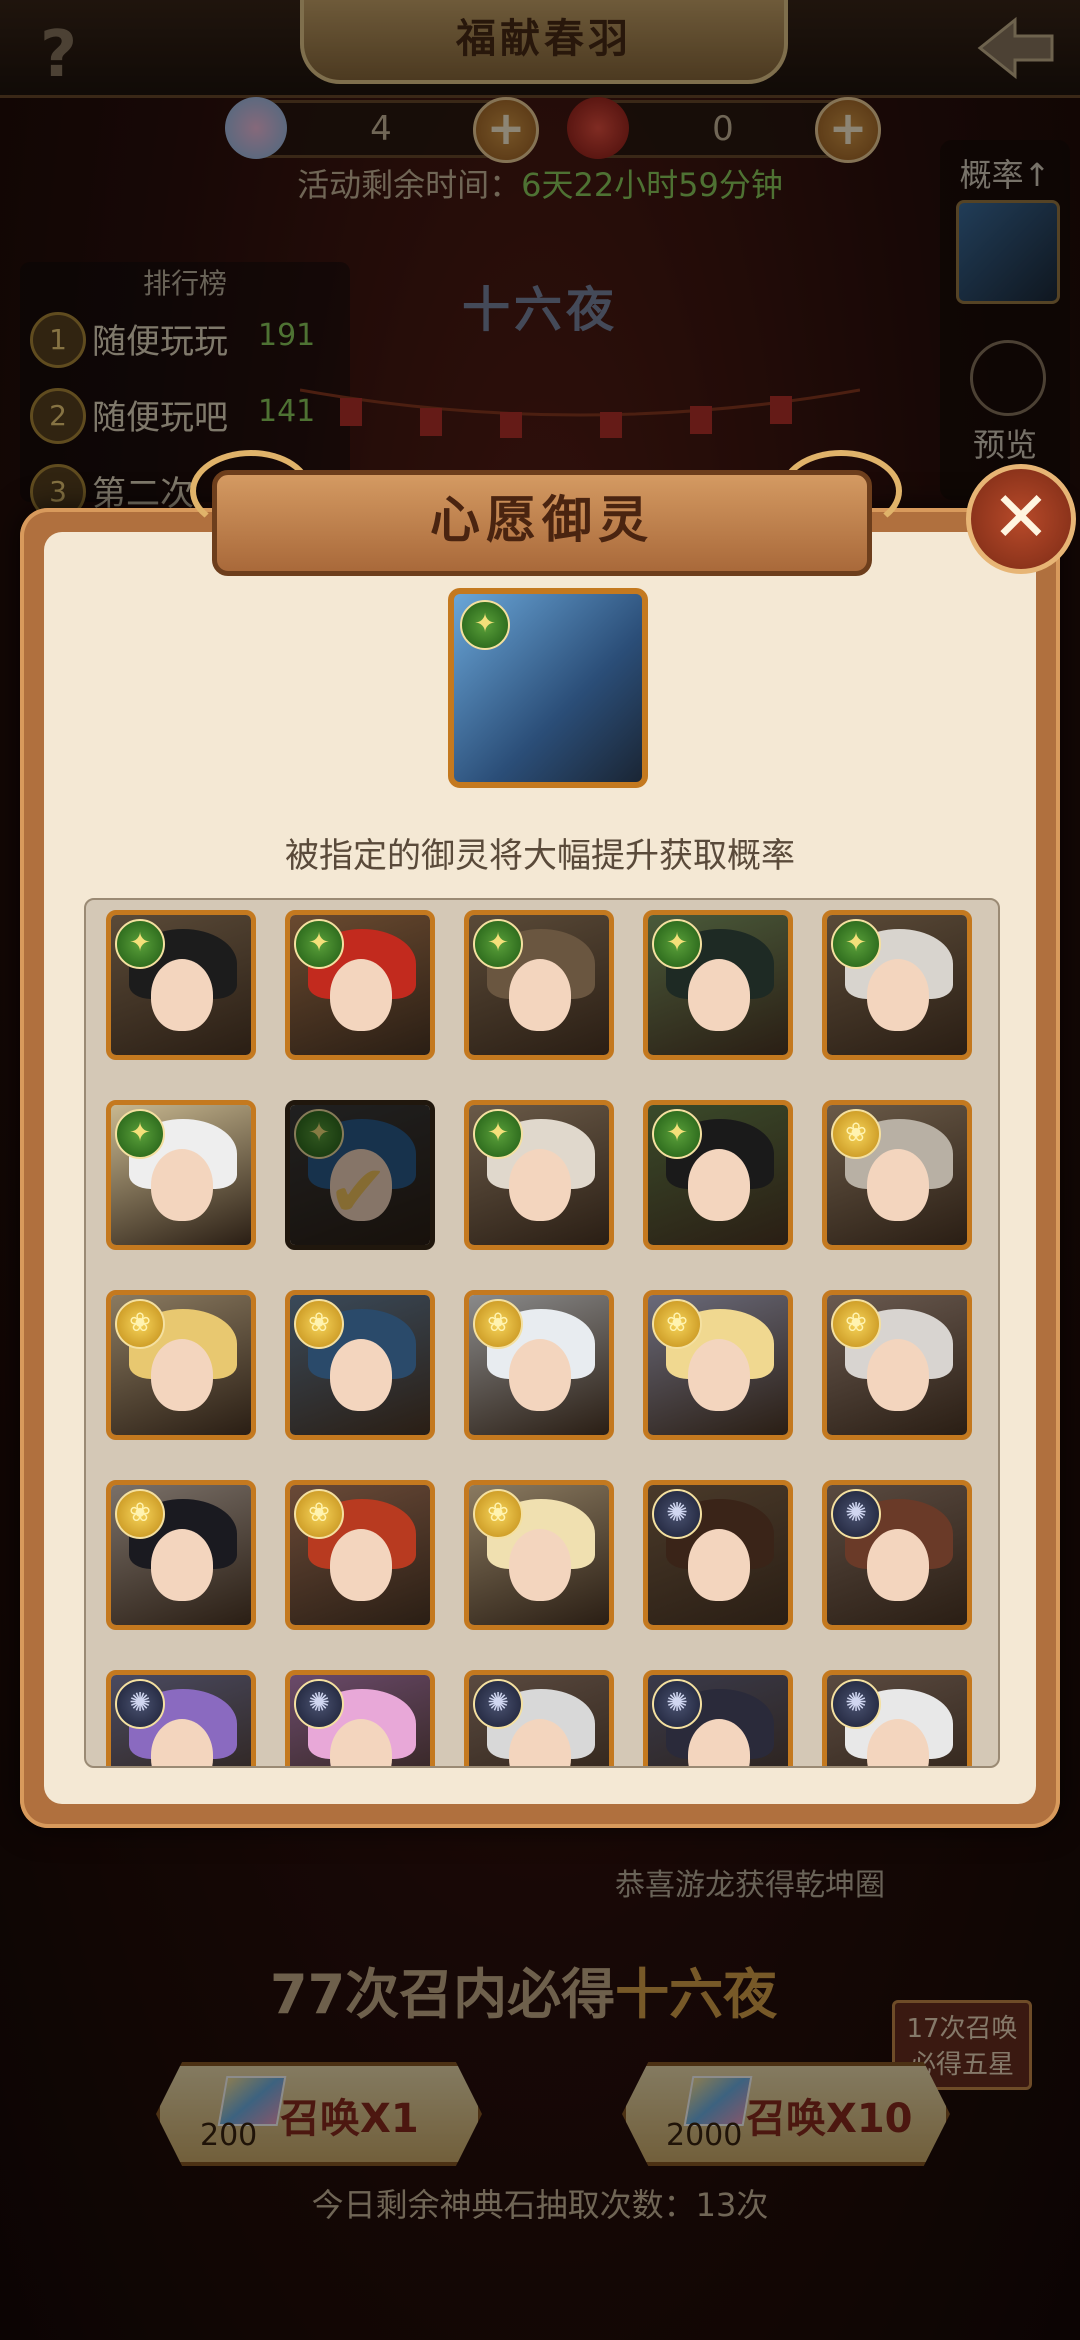 The image size is (1080, 2340). Describe the element at coordinates (542, 520) in the screenshot. I see `wish-modal-title: 心愿御灵` at that location.